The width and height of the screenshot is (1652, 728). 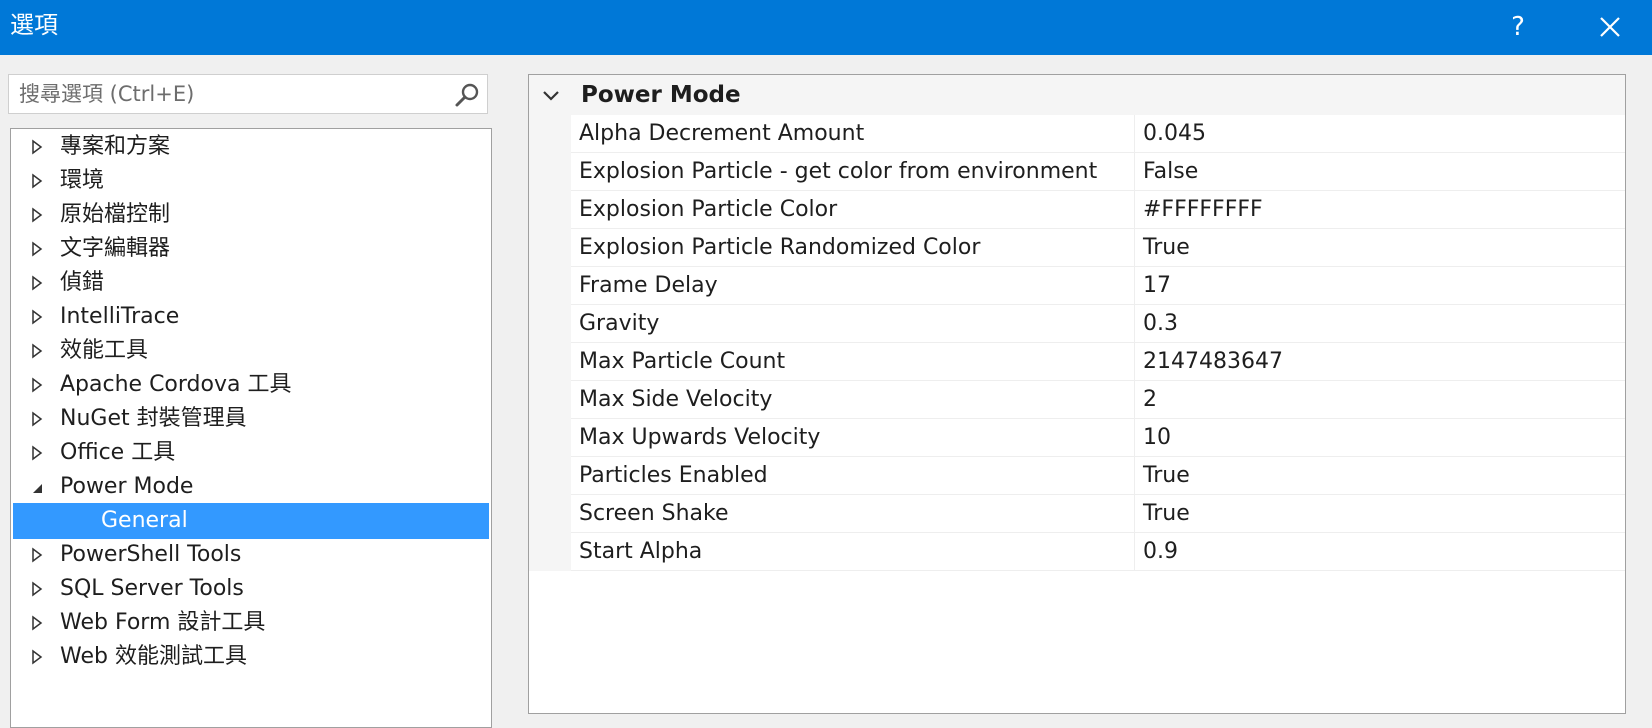 What do you see at coordinates (682, 361) in the screenshot?
I see `property-name: Max Particle Count` at bounding box center [682, 361].